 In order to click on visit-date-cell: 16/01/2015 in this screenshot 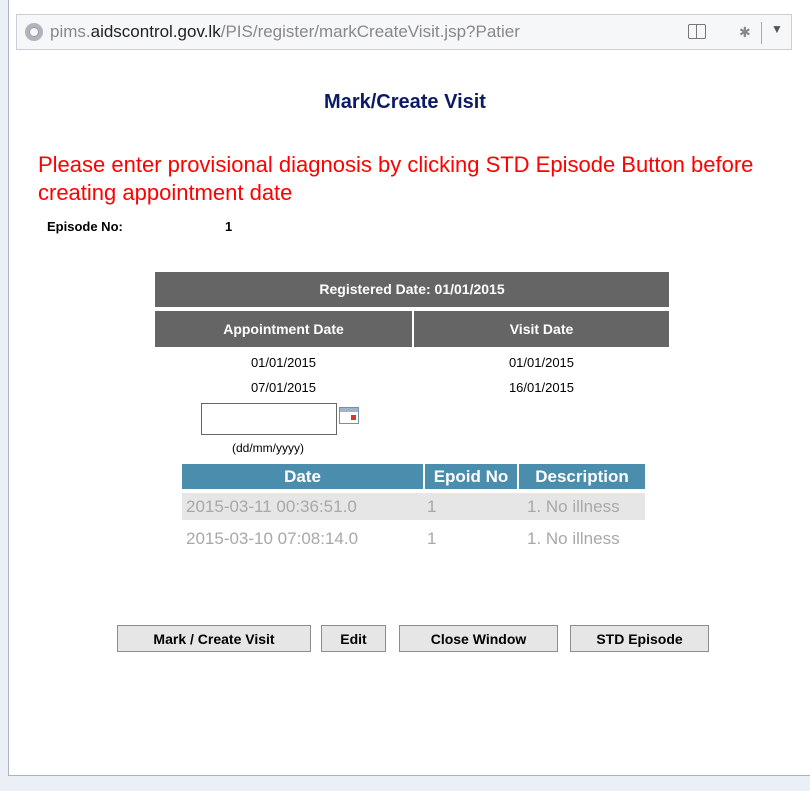, I will do `click(541, 387)`.